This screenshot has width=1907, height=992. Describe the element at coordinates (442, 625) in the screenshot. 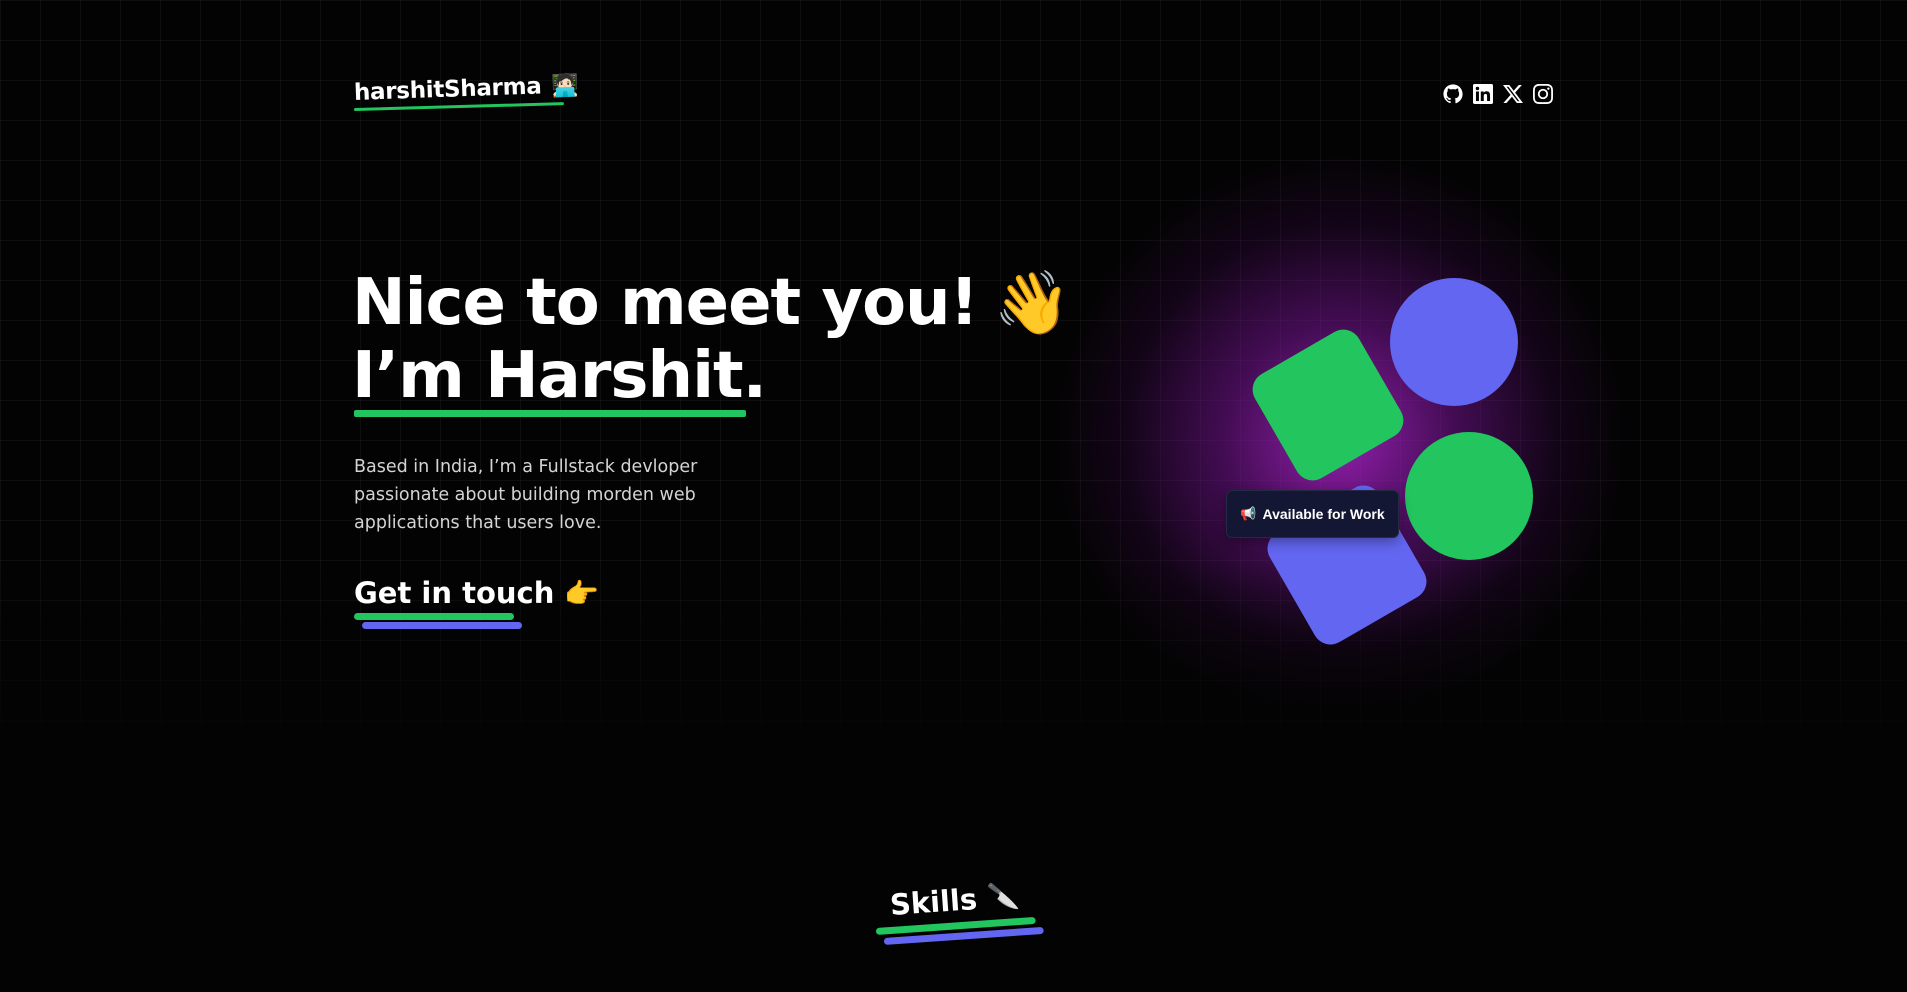

I see `cta-underline-indigo` at that location.